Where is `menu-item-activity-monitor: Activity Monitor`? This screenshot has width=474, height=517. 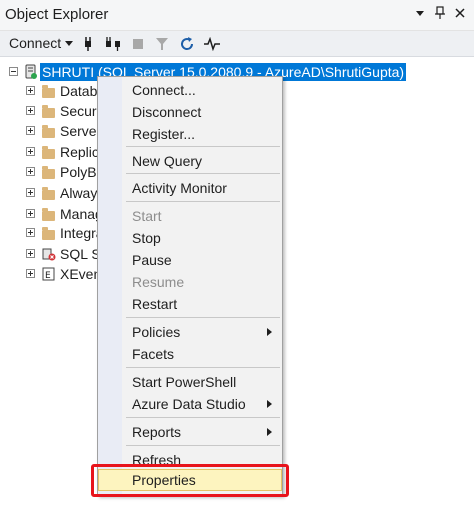
menu-item-activity-monitor: Activity Monitor is located at coordinates (190, 188).